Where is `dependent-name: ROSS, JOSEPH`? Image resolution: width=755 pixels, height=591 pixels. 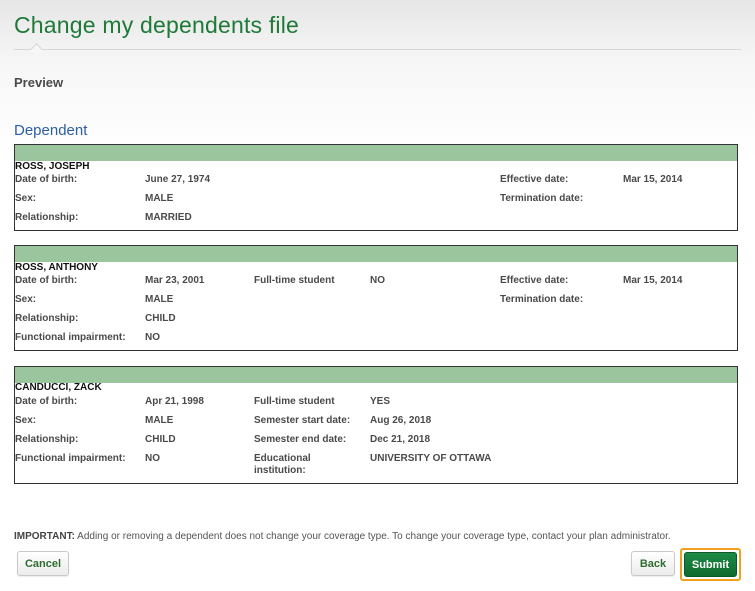
dependent-name: ROSS, JOSEPH is located at coordinates (52, 166).